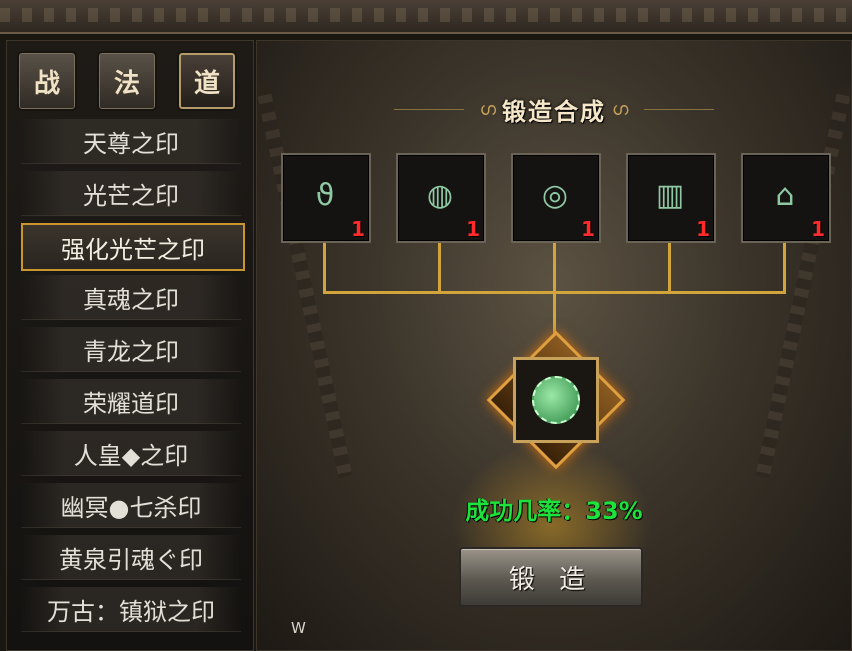 Image resolution: width=852 pixels, height=651 pixels. Describe the element at coordinates (554, 511) in the screenshot. I see `success-rate-text: 成功几率：33%` at that location.